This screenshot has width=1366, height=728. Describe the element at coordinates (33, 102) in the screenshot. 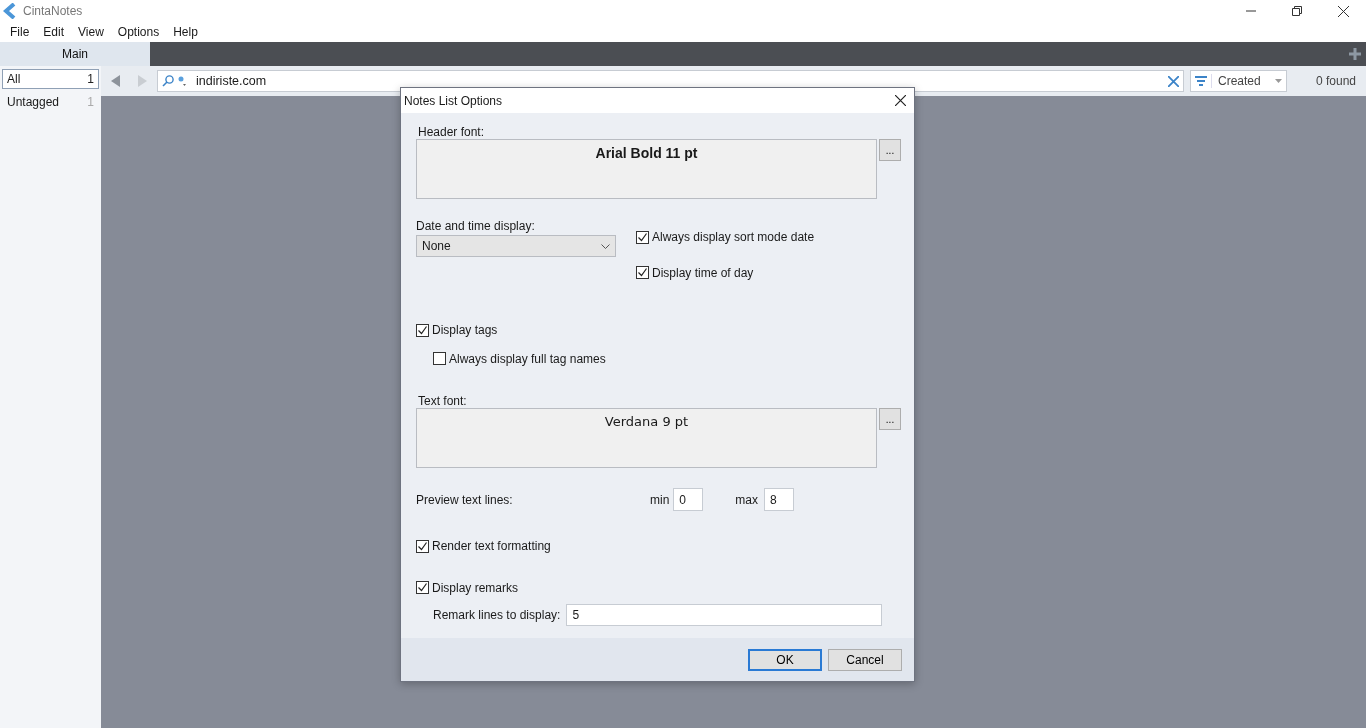

I see `tag-name: Untagged` at that location.